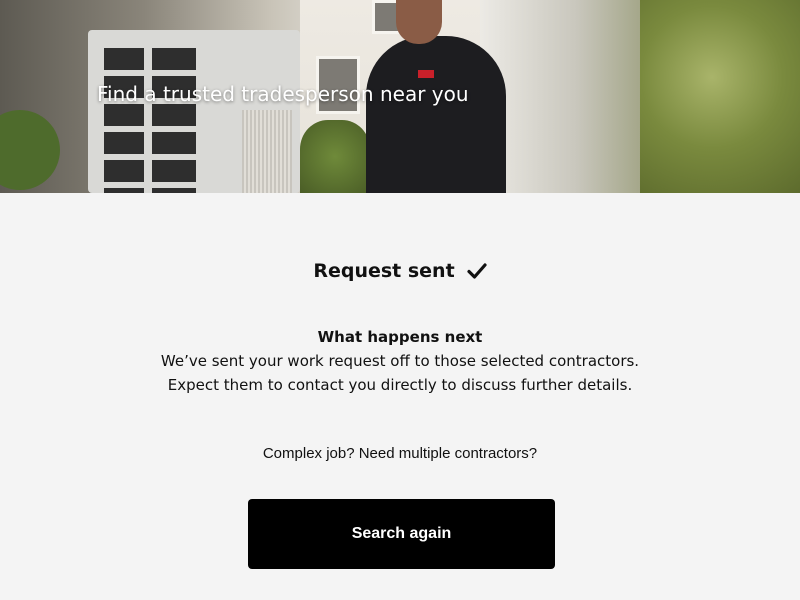  Describe the element at coordinates (436, 114) in the screenshot. I see `hero-tradesperson` at that location.